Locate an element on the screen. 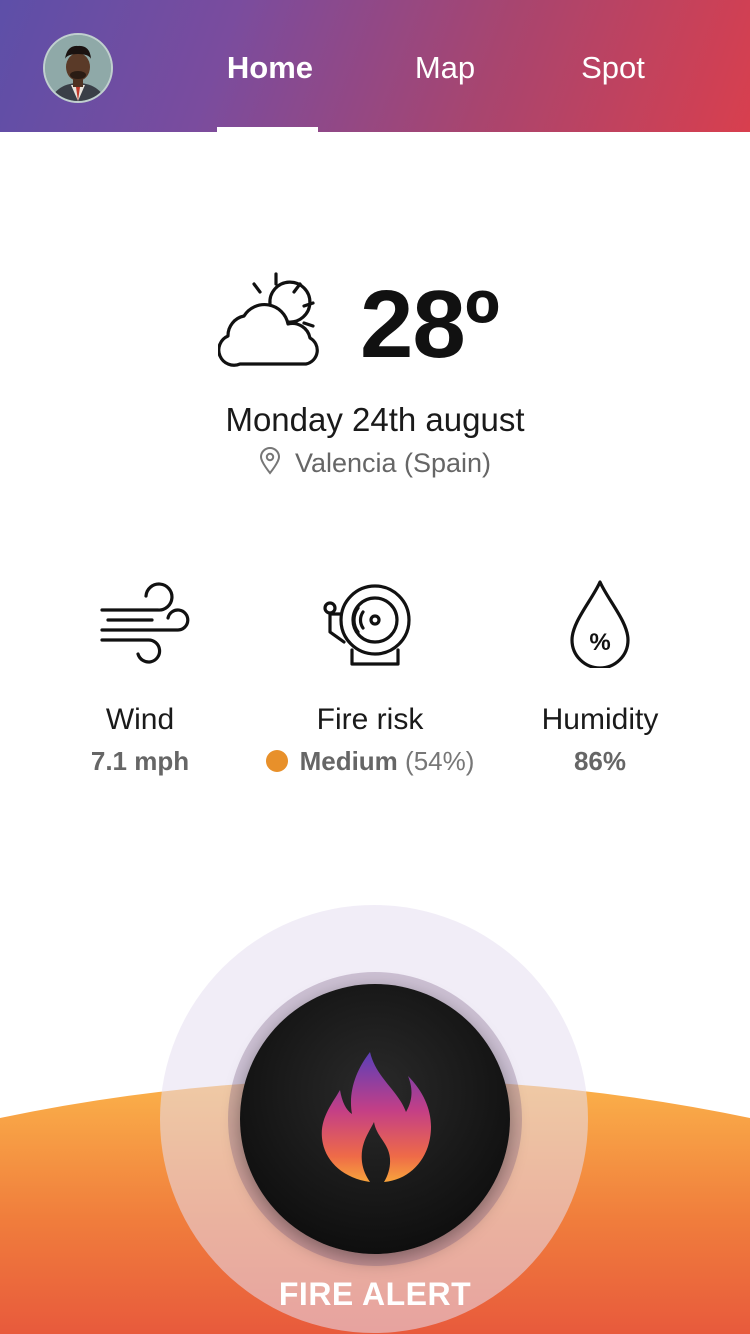  fire-risk-value: Medium (54%) is located at coordinates (370, 761).